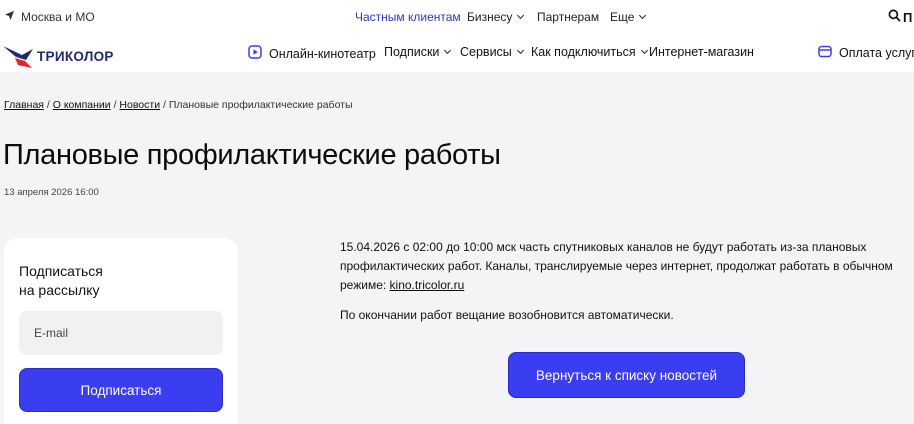  I want to click on logo-mark-icon, so click(18, 57).